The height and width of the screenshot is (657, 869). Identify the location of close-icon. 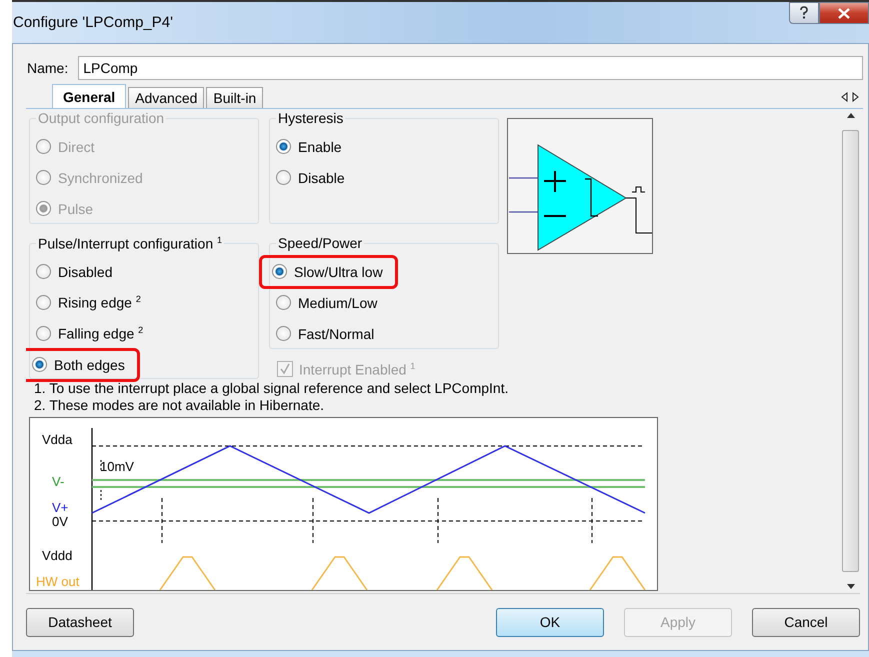
(844, 13).